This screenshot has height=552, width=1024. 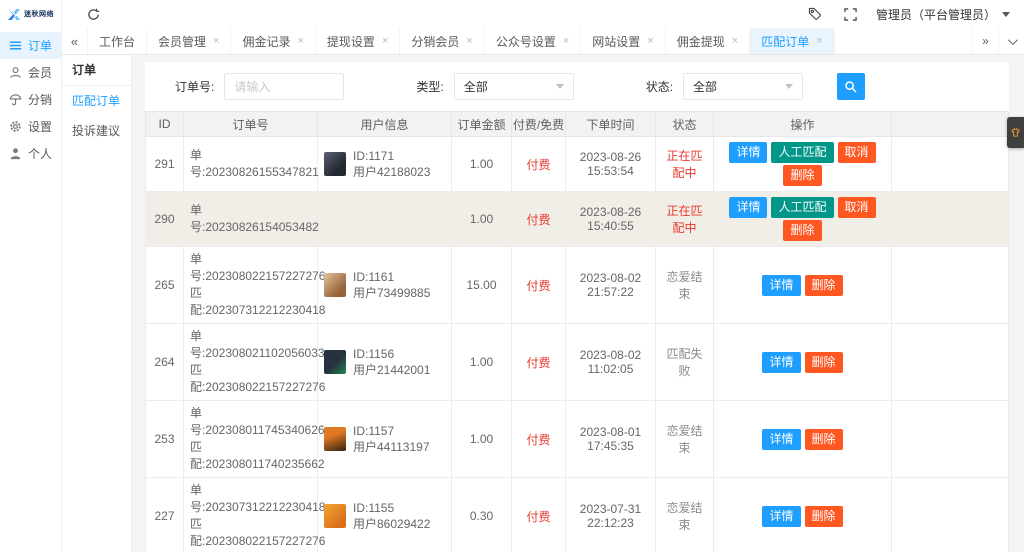 I want to click on tab-label: 匹配订单, so click(x=785, y=41).